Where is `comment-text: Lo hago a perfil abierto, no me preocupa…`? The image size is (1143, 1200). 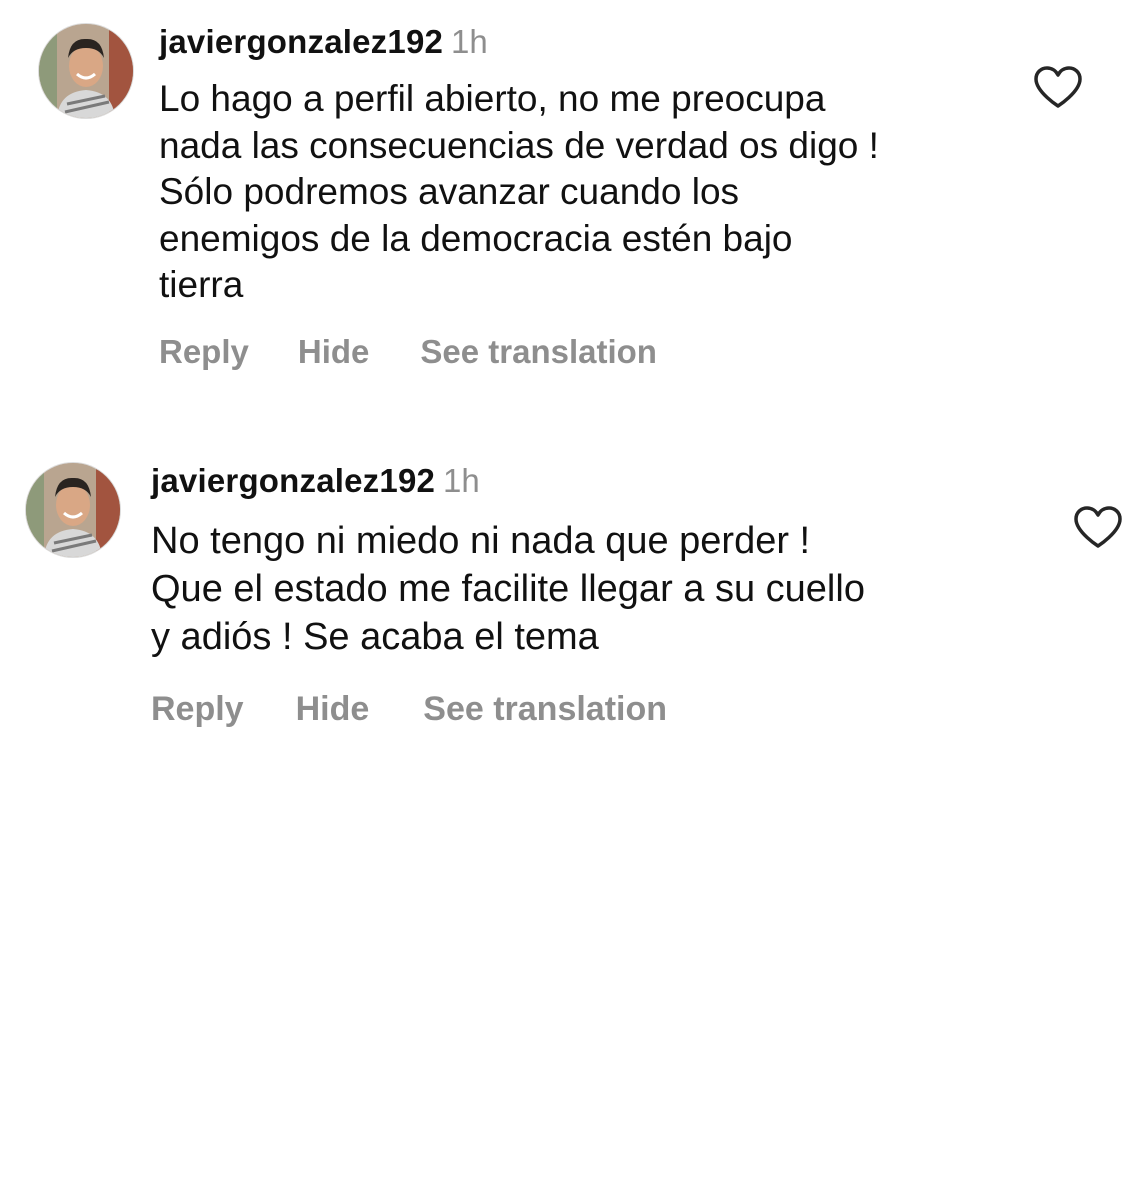 comment-text: Lo hago a perfil abierto, no me preocupa… is located at coordinates (519, 192).